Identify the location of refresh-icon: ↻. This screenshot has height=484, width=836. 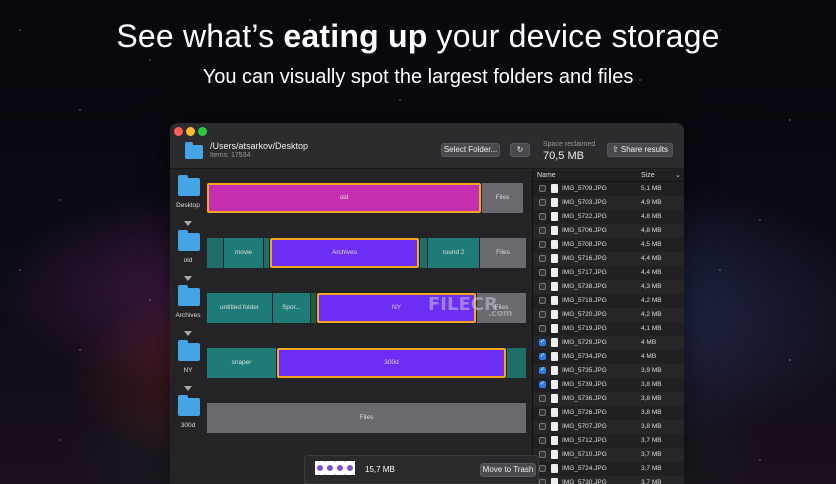
(520, 150).